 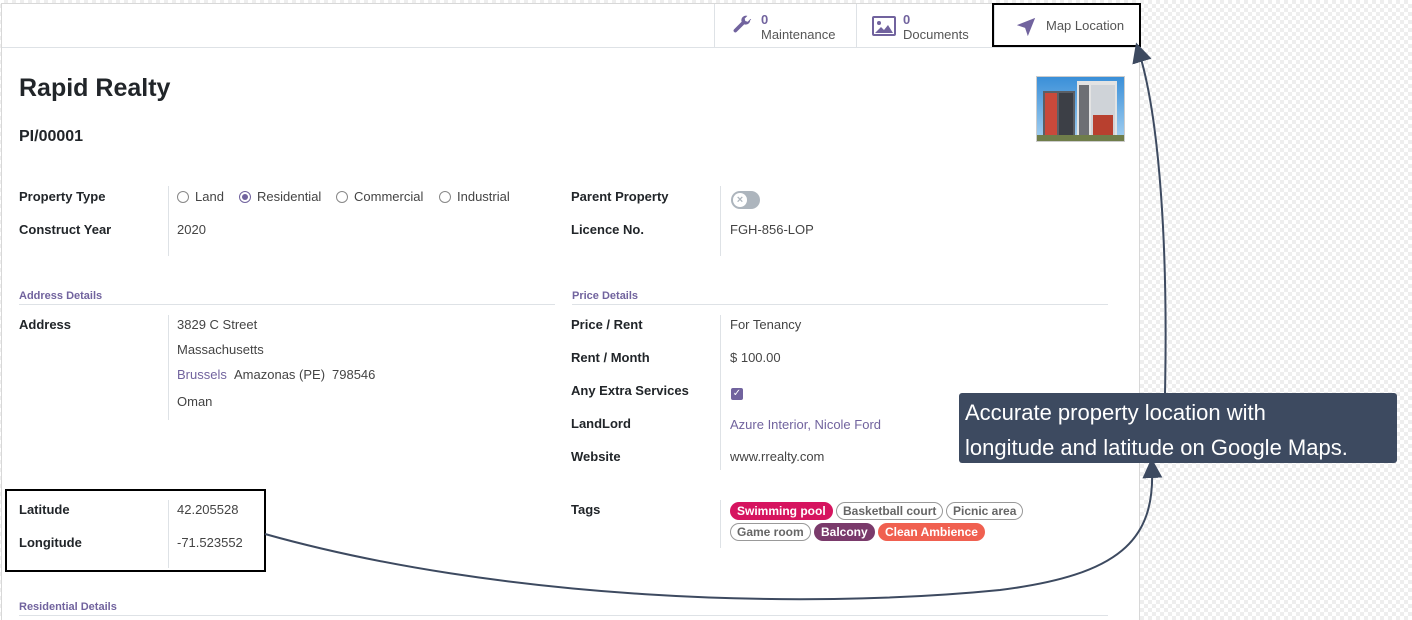 What do you see at coordinates (798, 34) in the screenshot?
I see `maintenance-label: Maintenance` at bounding box center [798, 34].